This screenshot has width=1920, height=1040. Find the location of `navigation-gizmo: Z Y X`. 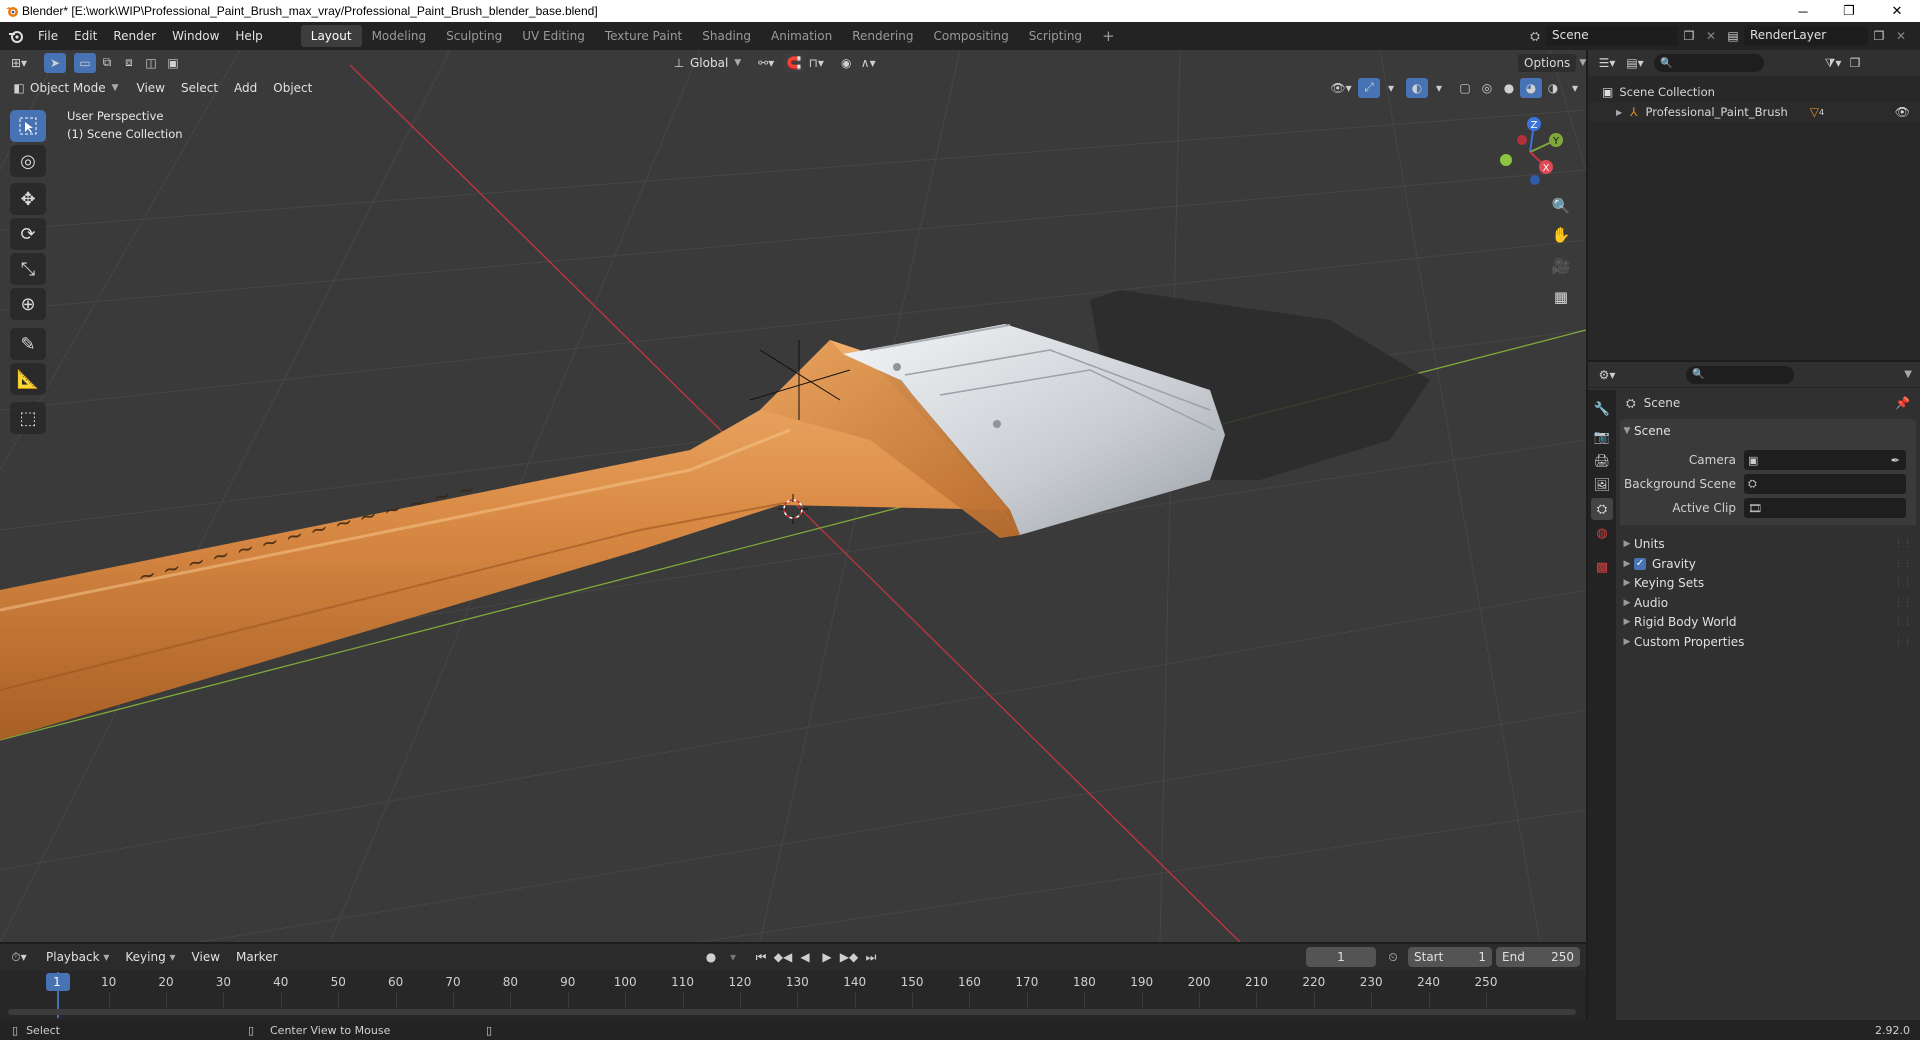

navigation-gizmo: Z Y X is located at coordinates (1530, 152).